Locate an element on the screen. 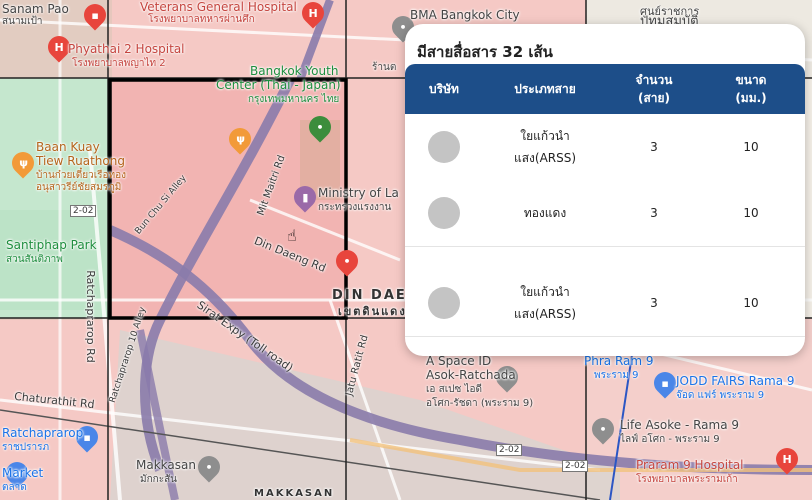  map-label: โรงพยาบาลพญาไท 2 is located at coordinates (119, 63).